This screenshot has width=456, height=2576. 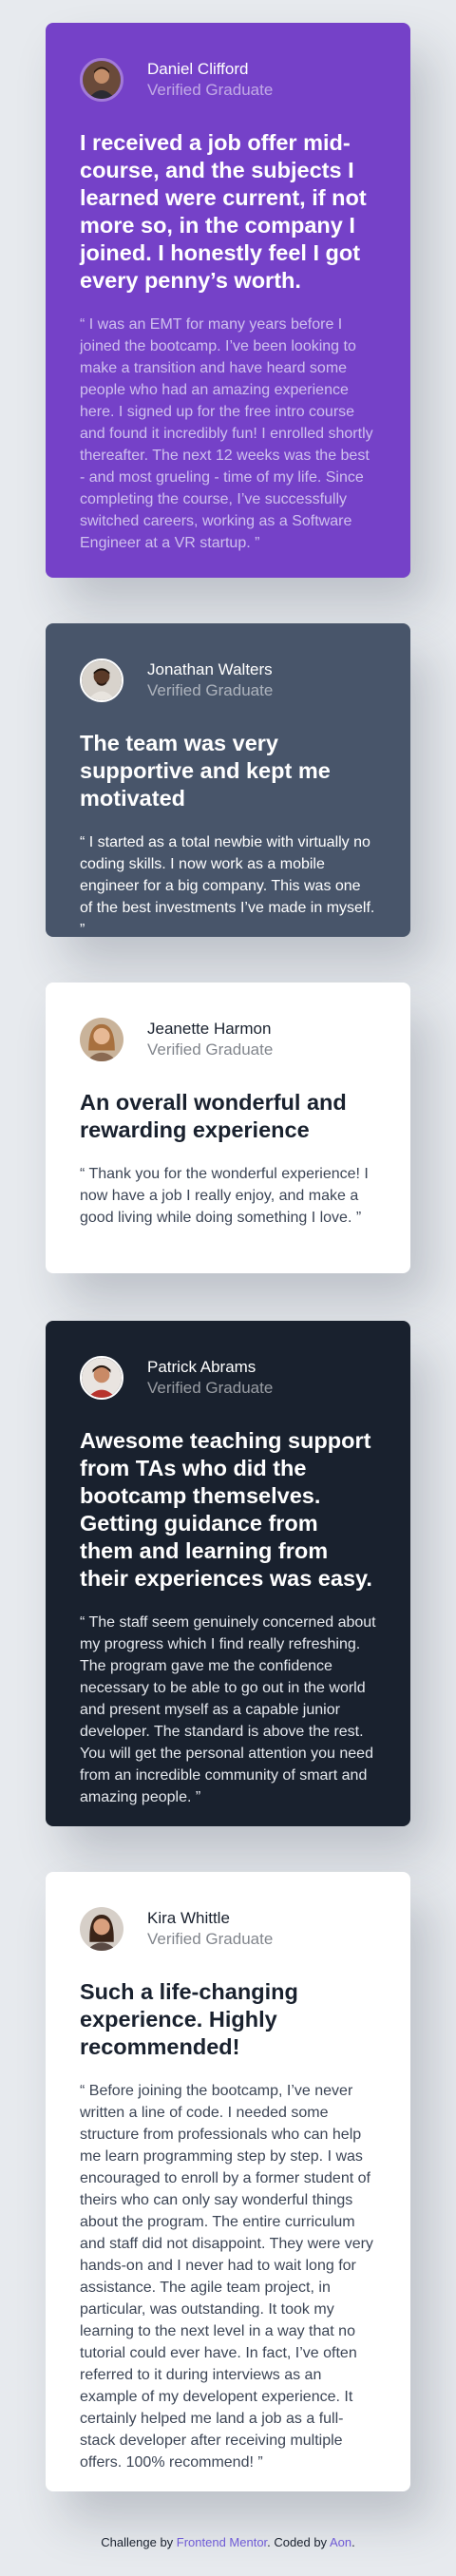 What do you see at coordinates (209, 1029) in the screenshot?
I see `author-name: Jeanette Harmon` at bounding box center [209, 1029].